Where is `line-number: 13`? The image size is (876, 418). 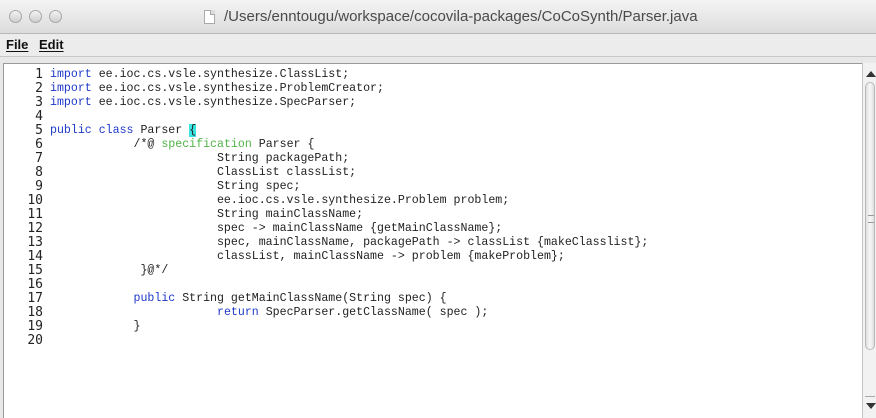 line-number: 13 is located at coordinates (35, 242).